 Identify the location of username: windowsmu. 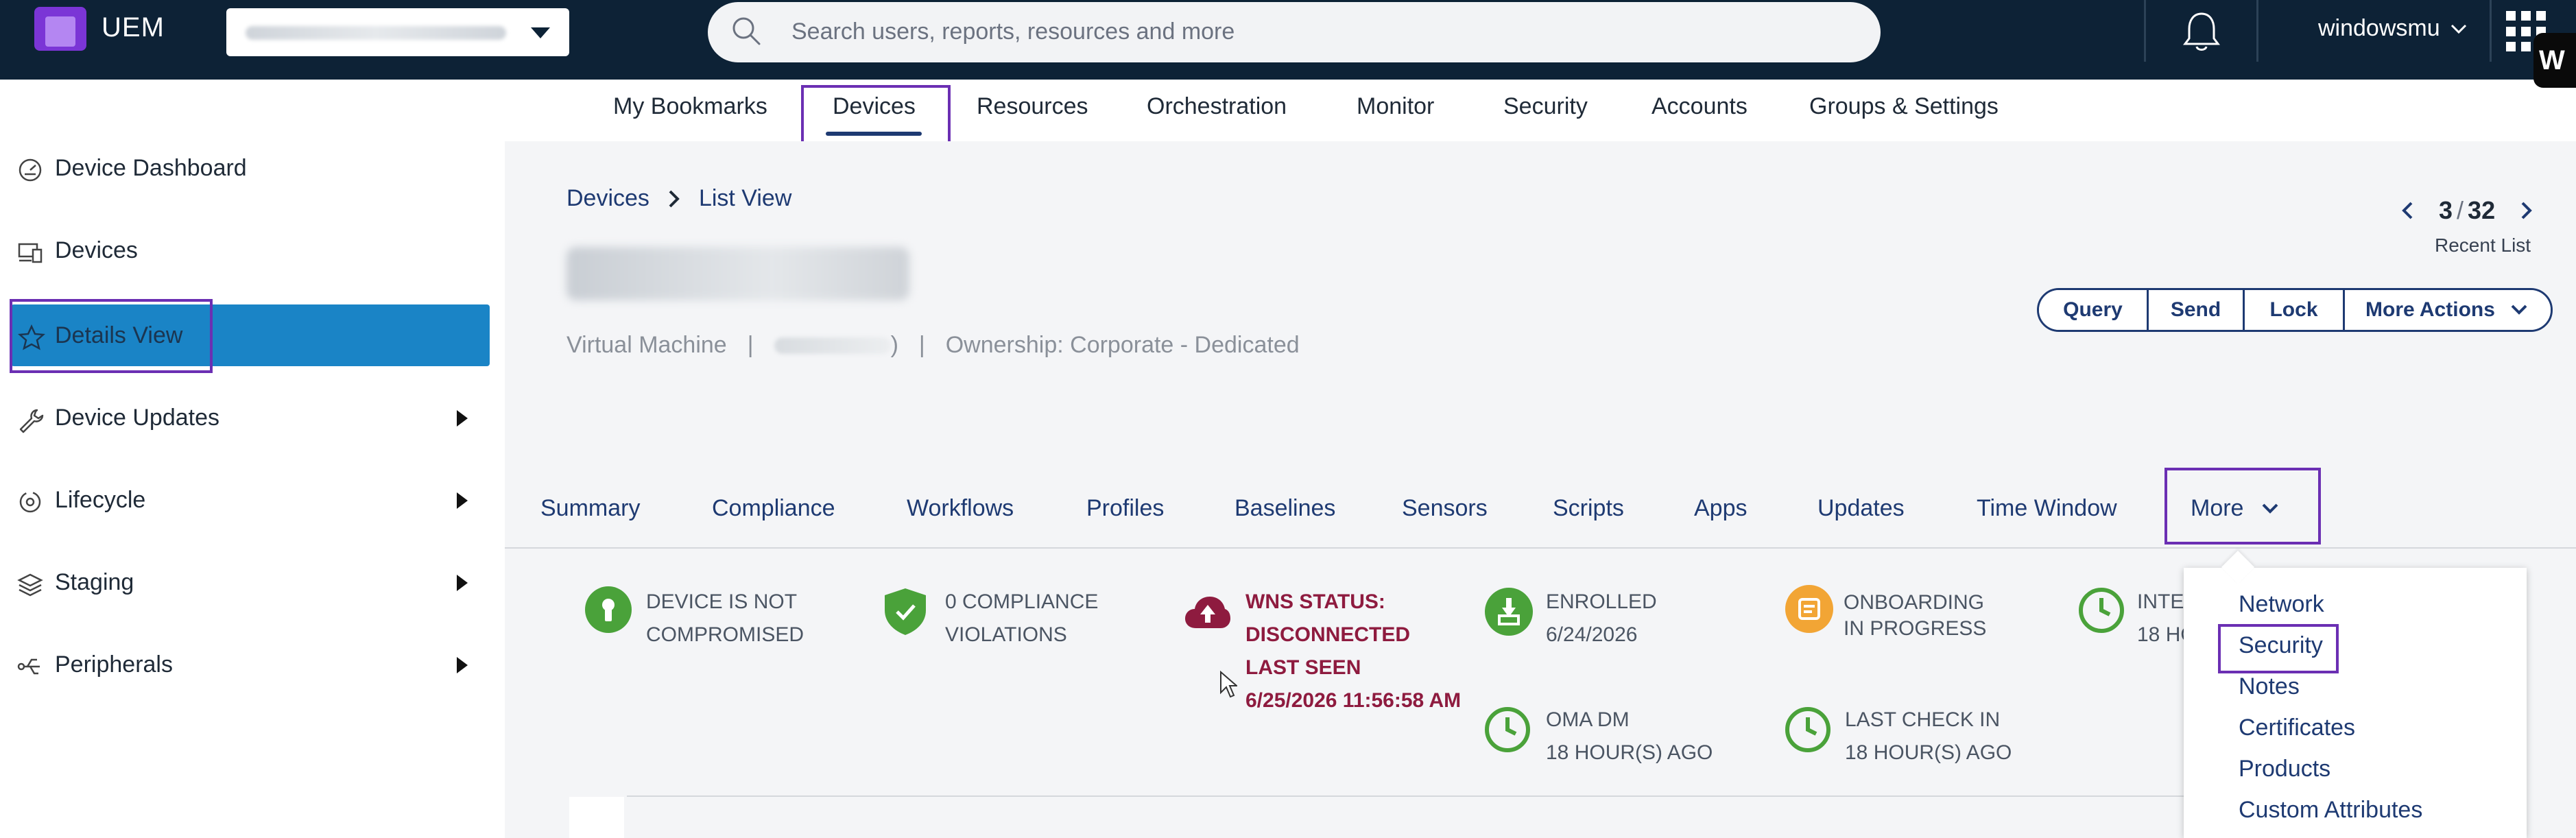
(2379, 28).